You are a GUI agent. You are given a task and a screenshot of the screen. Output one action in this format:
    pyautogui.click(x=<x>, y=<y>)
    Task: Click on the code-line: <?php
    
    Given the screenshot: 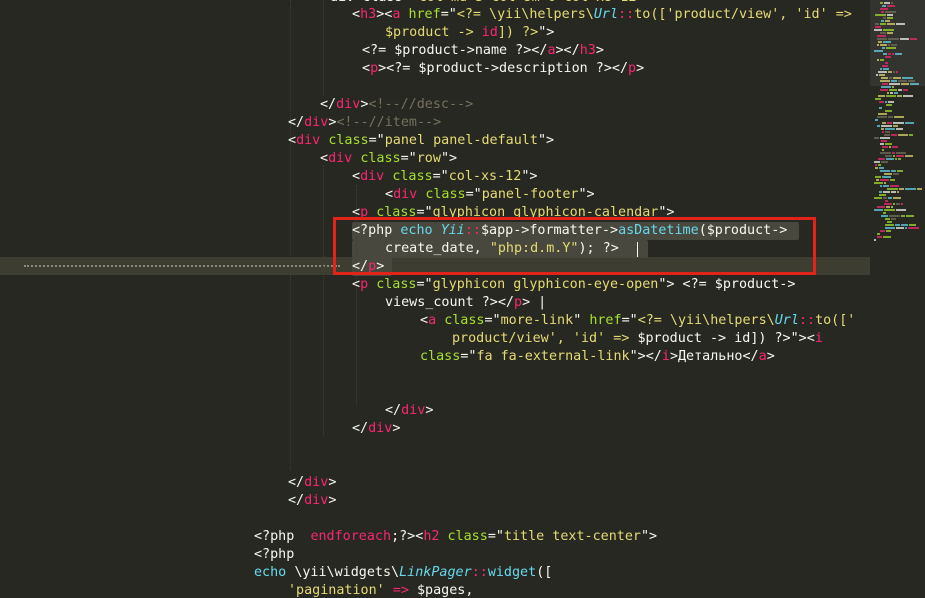 What is the action you would take?
    pyautogui.click(x=274, y=555)
    